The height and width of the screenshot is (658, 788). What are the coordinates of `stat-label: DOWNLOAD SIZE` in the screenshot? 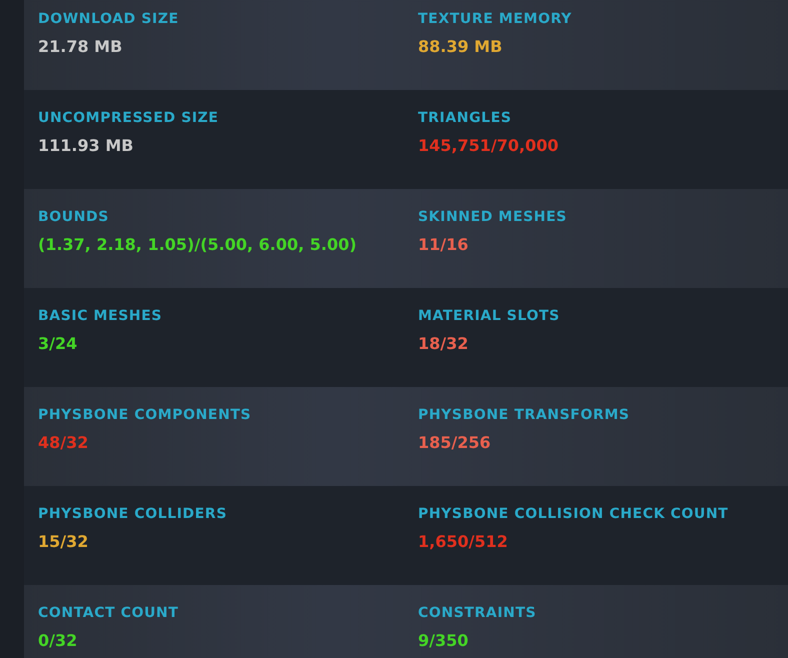 It's located at (109, 19).